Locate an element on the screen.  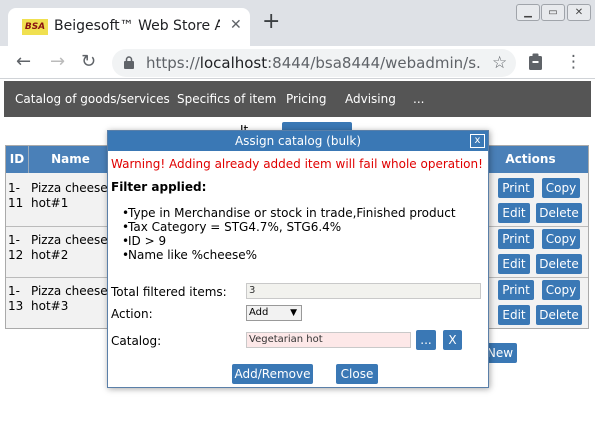
forward-arrow-icon: → is located at coordinates (57, 62).